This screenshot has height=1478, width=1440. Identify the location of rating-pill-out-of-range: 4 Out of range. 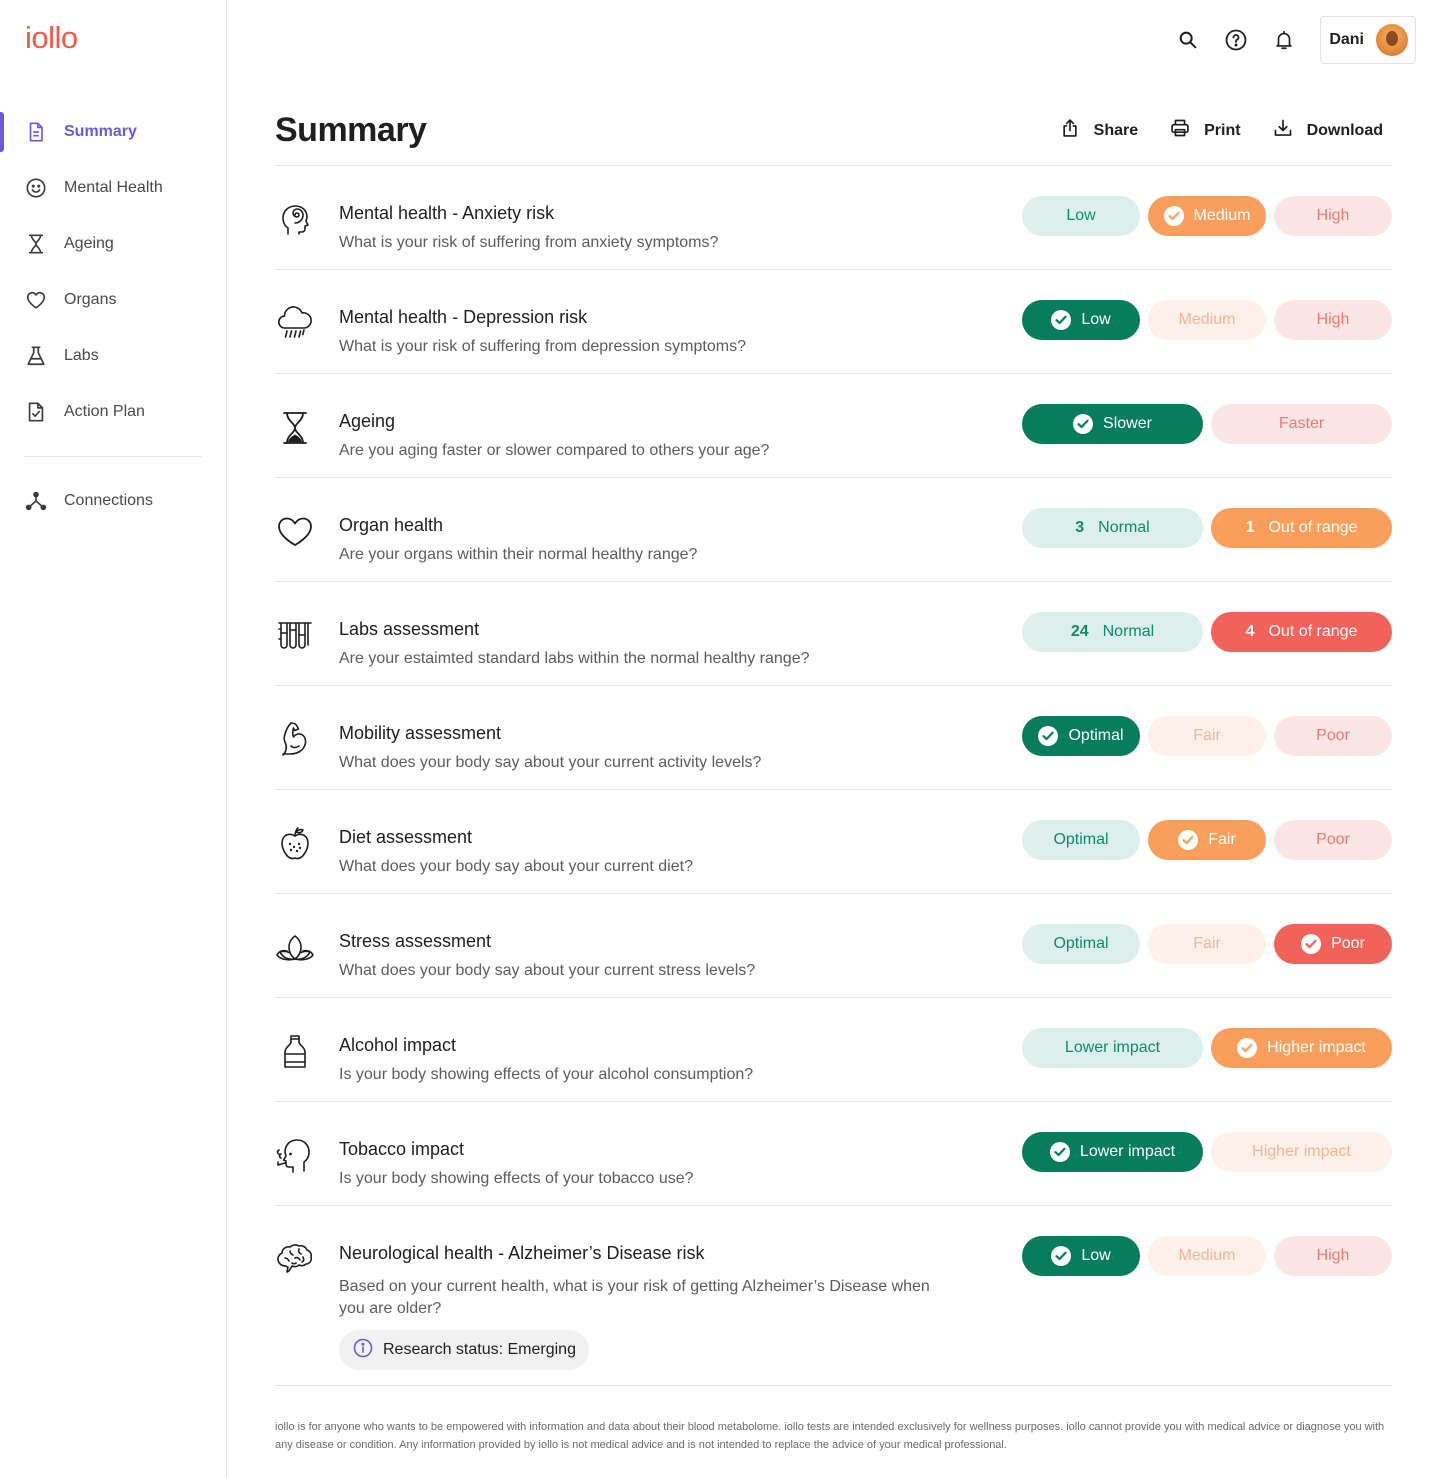
(1301, 632).